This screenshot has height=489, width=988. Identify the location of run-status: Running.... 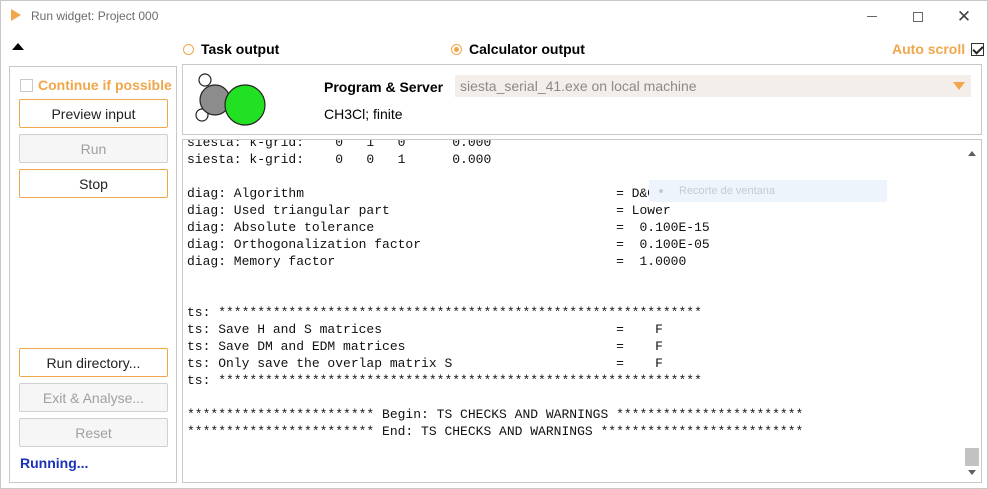
(54, 463).